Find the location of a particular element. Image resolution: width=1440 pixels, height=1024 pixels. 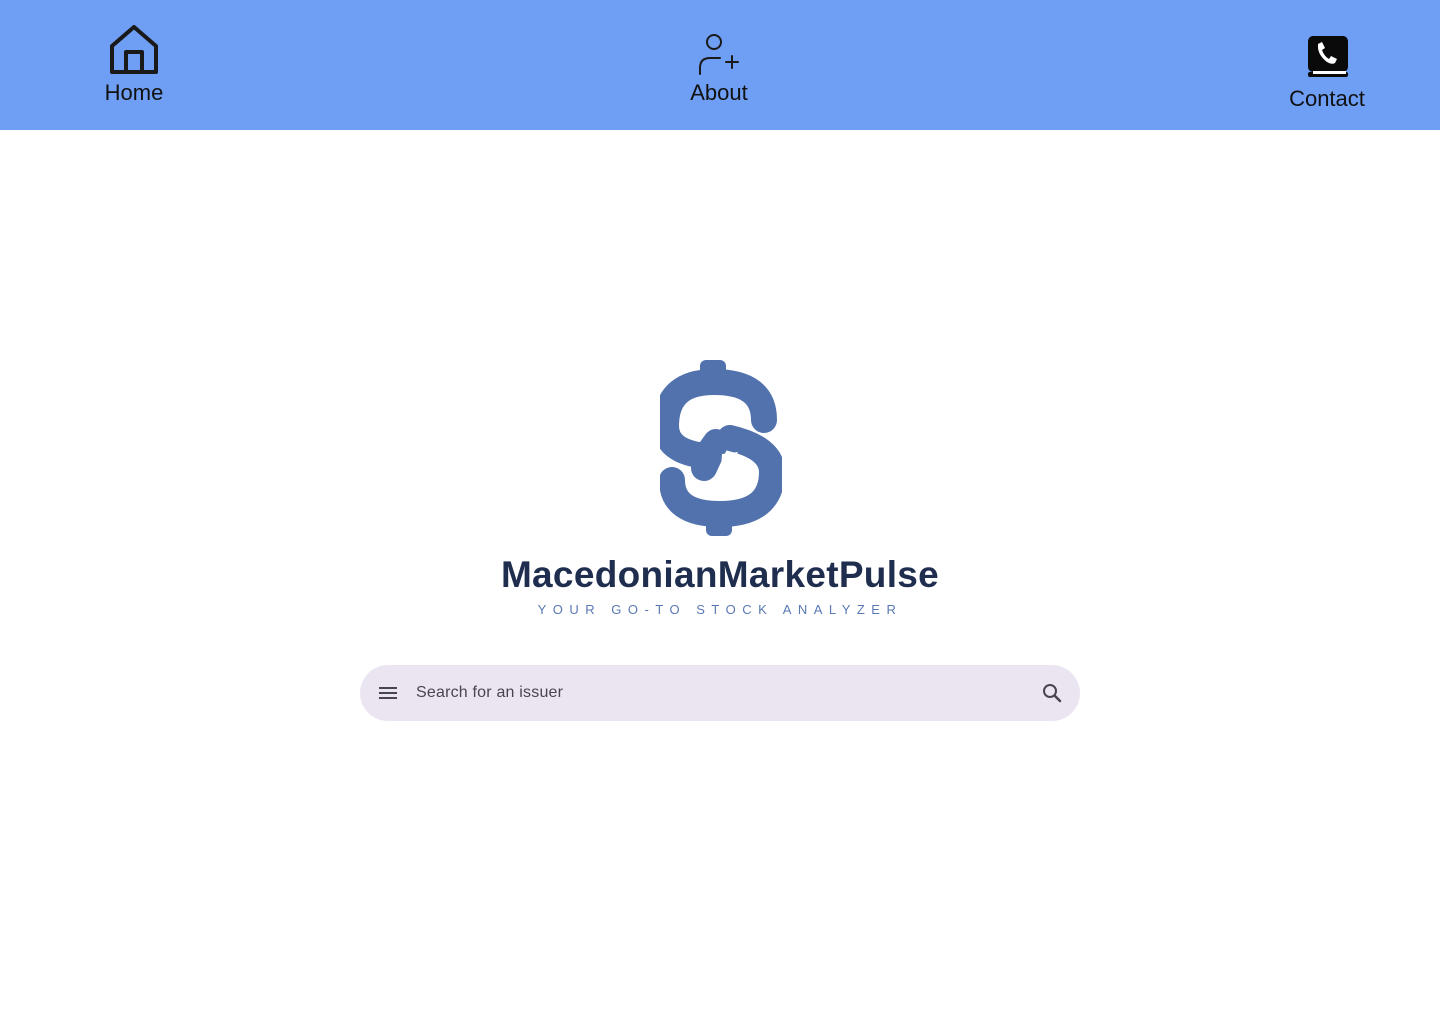

nav-home-label: Home is located at coordinates (134, 92).